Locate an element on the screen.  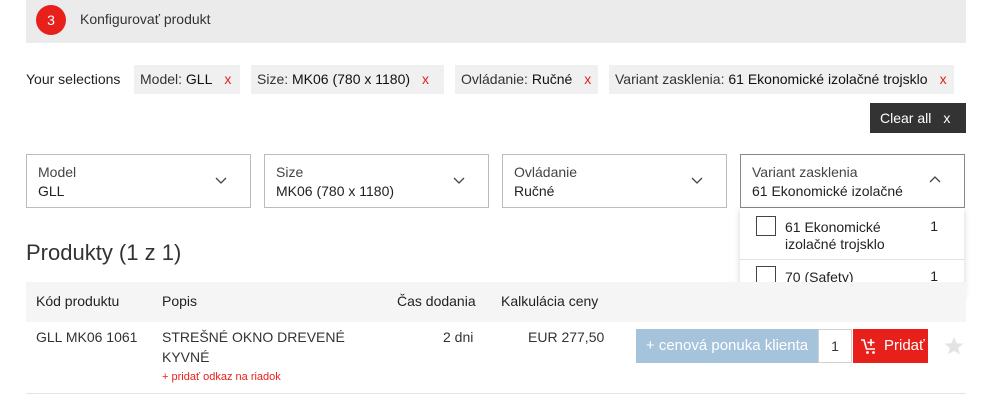
column-header-delivery: Čas dodania is located at coordinates (436, 301).